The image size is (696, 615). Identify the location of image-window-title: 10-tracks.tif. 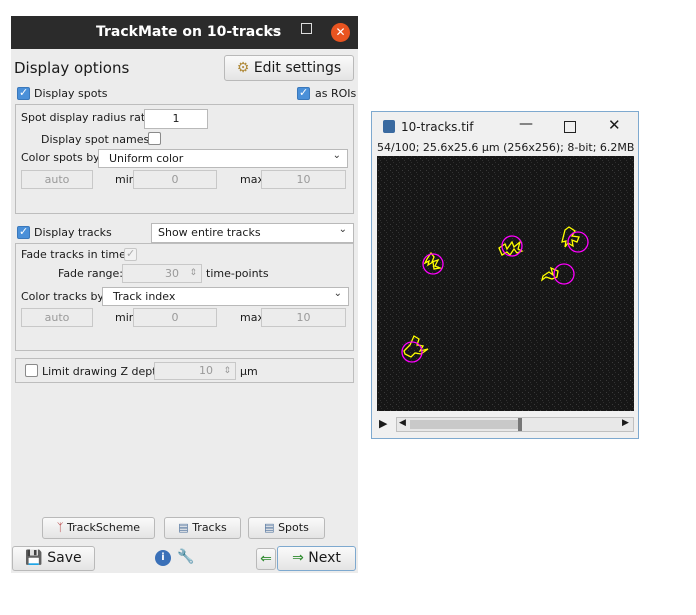
(437, 127).